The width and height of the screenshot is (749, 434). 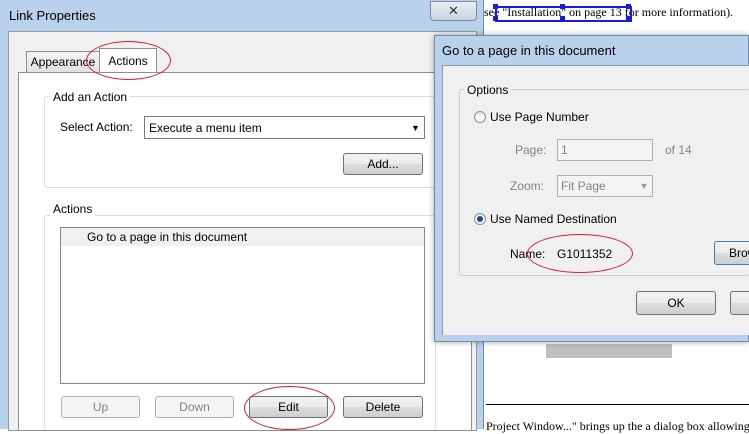 What do you see at coordinates (480, 117) in the screenshot?
I see `use-page-number-radio` at bounding box center [480, 117].